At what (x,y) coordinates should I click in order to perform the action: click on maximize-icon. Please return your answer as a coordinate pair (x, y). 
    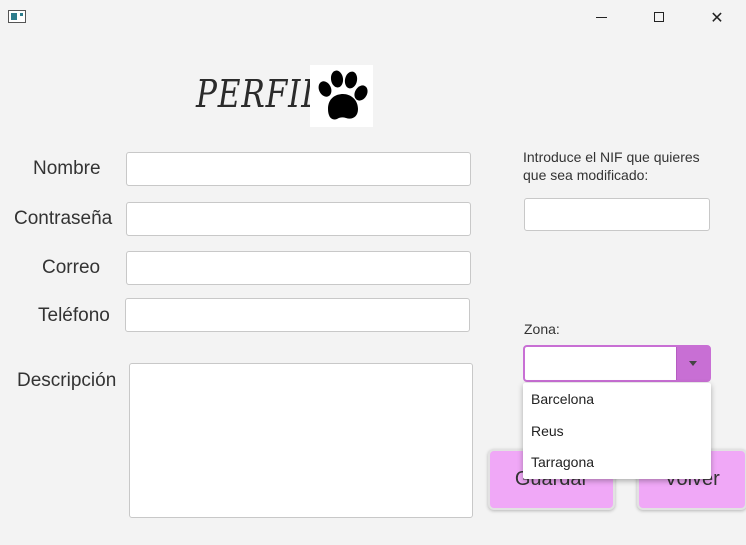
    Looking at the image, I should click on (659, 17).